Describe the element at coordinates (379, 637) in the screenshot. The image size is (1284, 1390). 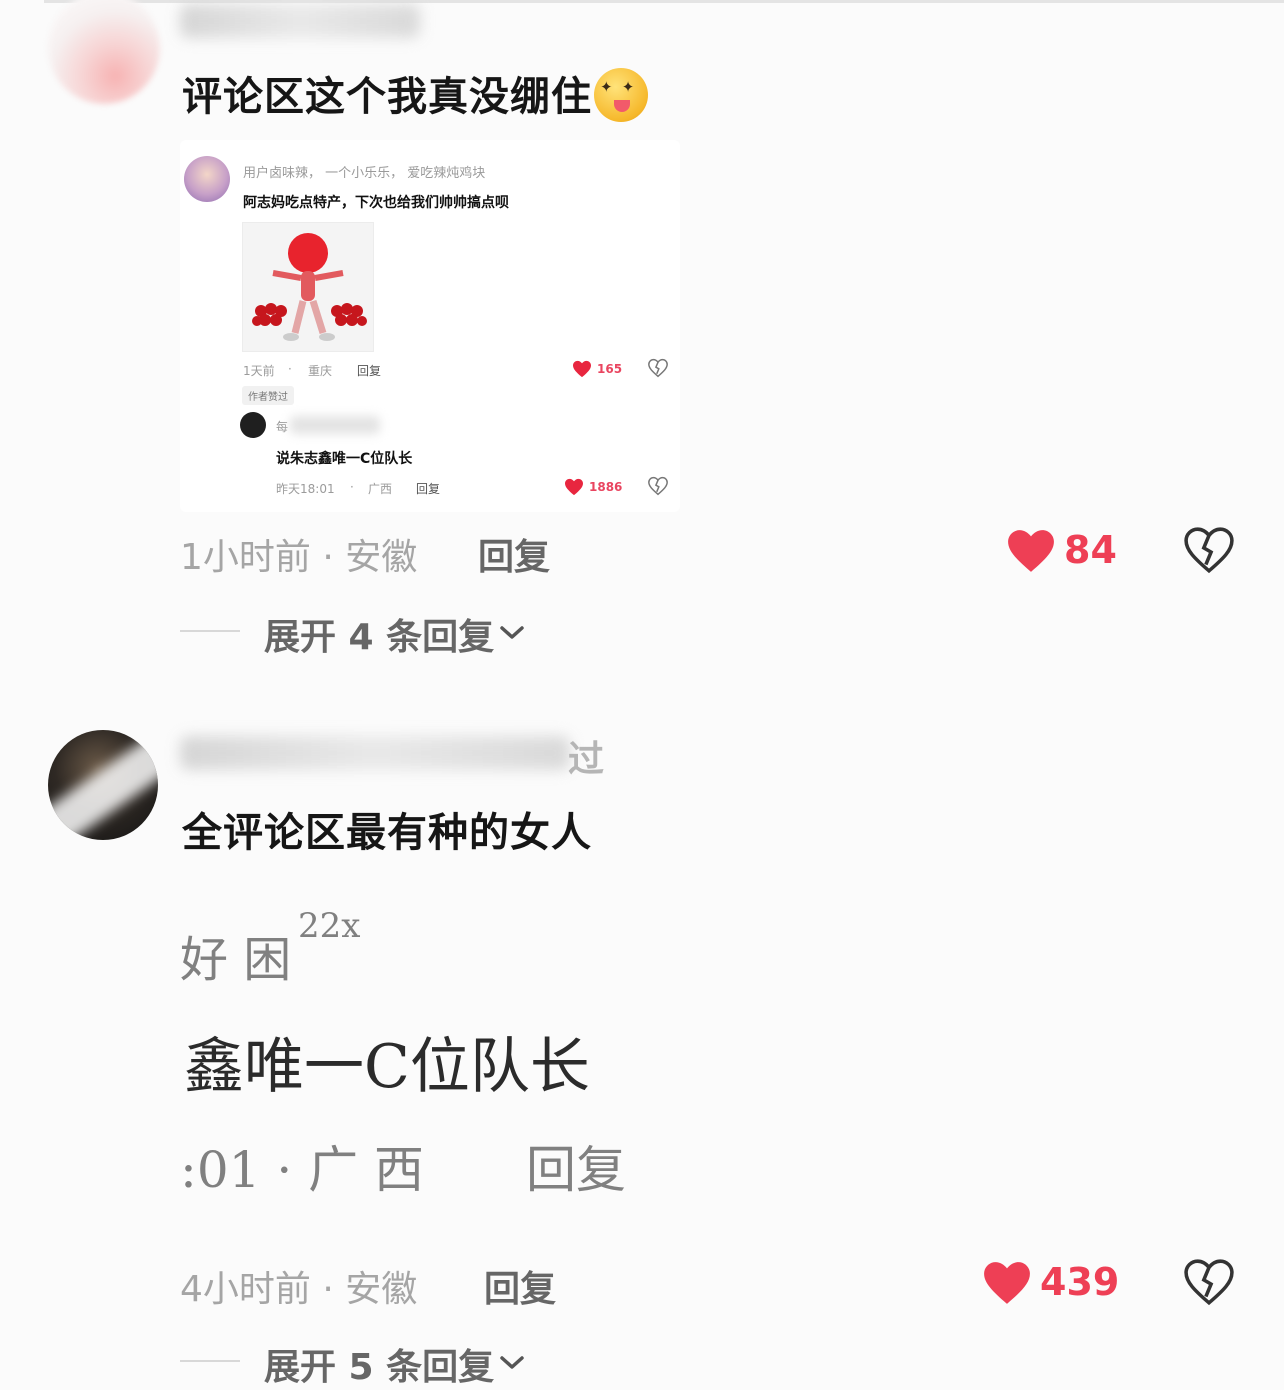
I see `expand-replies-label: 展开 4 条回复` at that location.